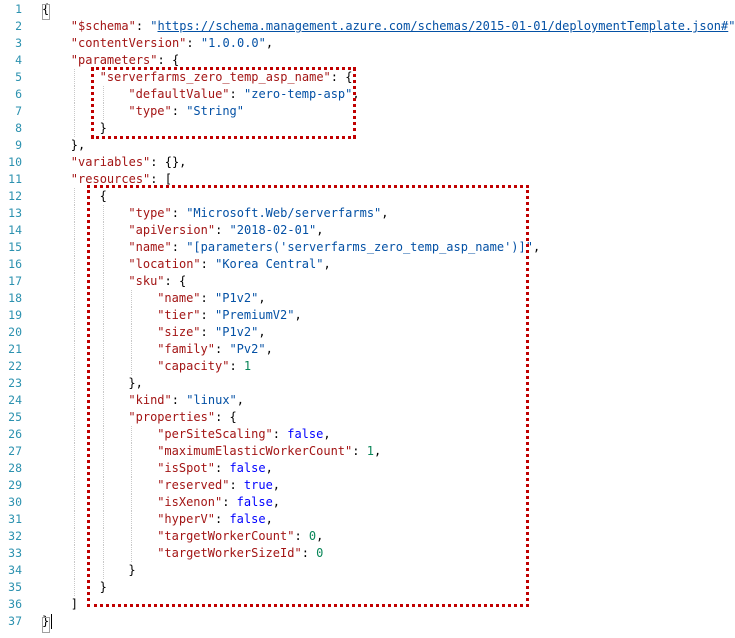 This screenshot has width=735, height=638. Describe the element at coordinates (150, 213) in the screenshot. I see `token-key: "type"` at that location.